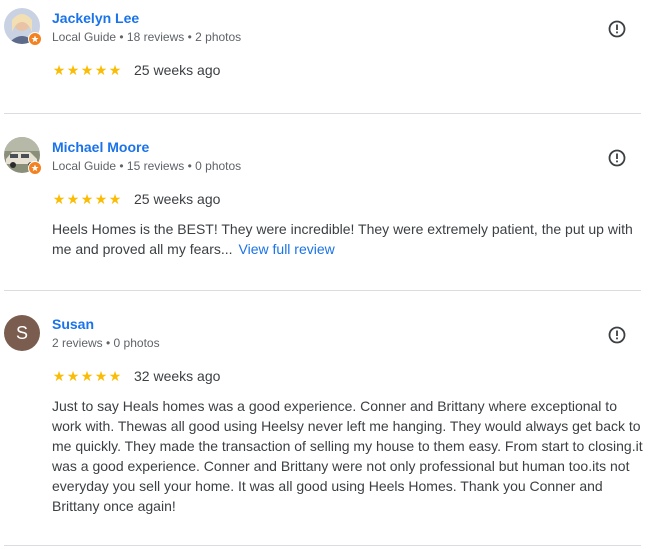 The image size is (658, 549). I want to click on reviewer-name: Susan, so click(73, 324).